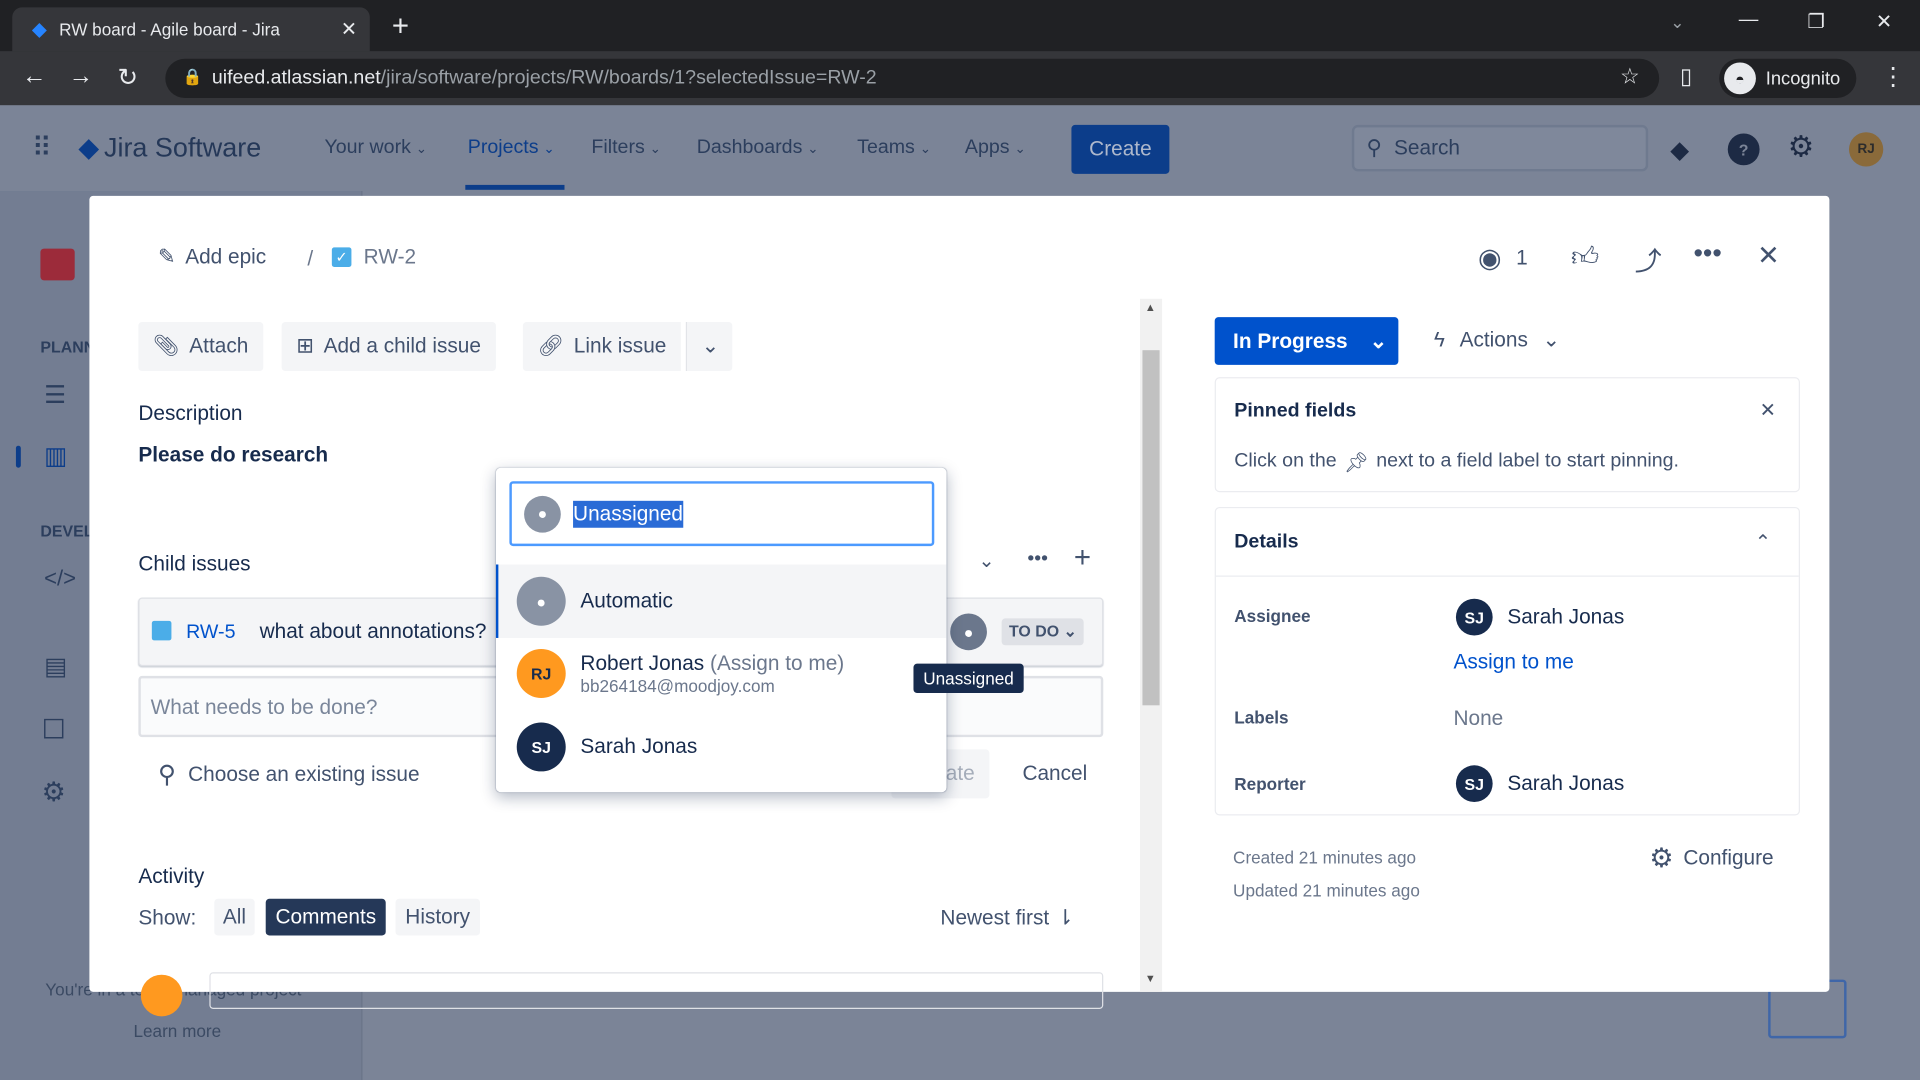 The image size is (1920, 1080). What do you see at coordinates (289, 774) in the screenshot?
I see `choose-existing-issue-button: ⚲ Choose an existing issue` at bounding box center [289, 774].